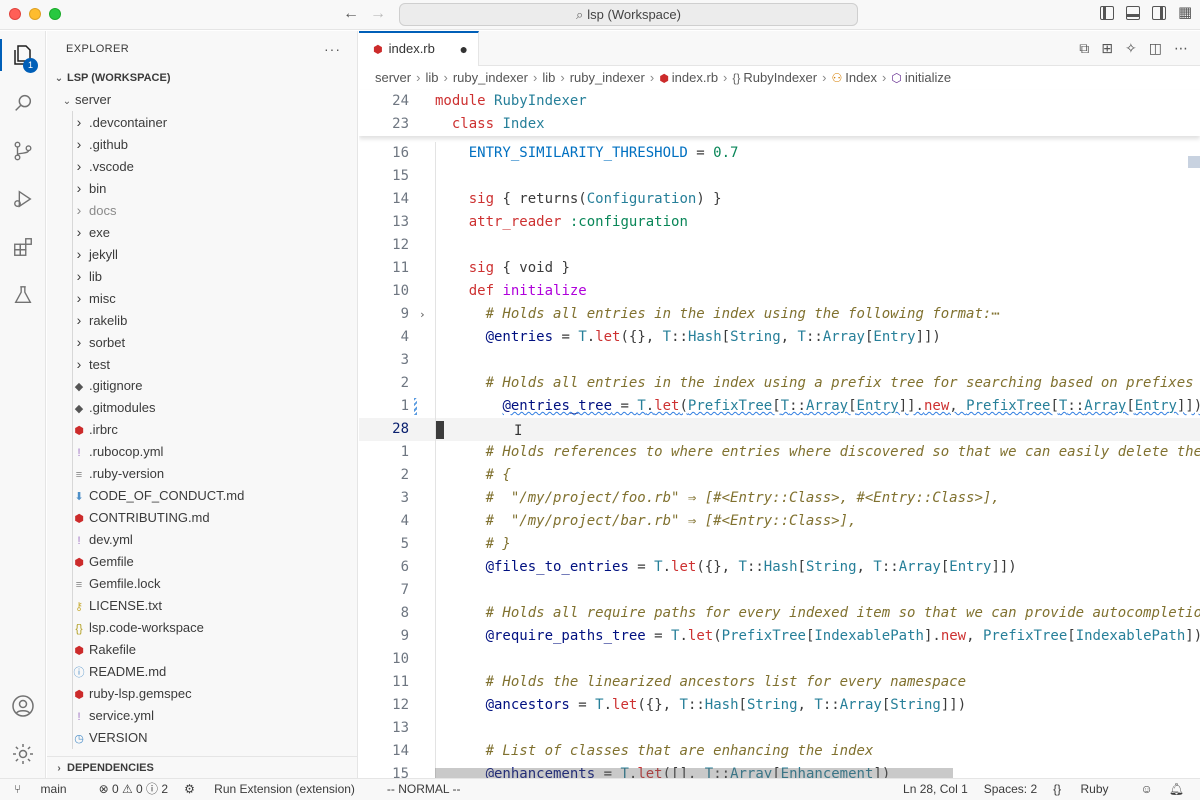  Describe the element at coordinates (202, 78) in the screenshot. I see `workspace-section-header: ⌄ LSP (WORKSPACE)` at that location.